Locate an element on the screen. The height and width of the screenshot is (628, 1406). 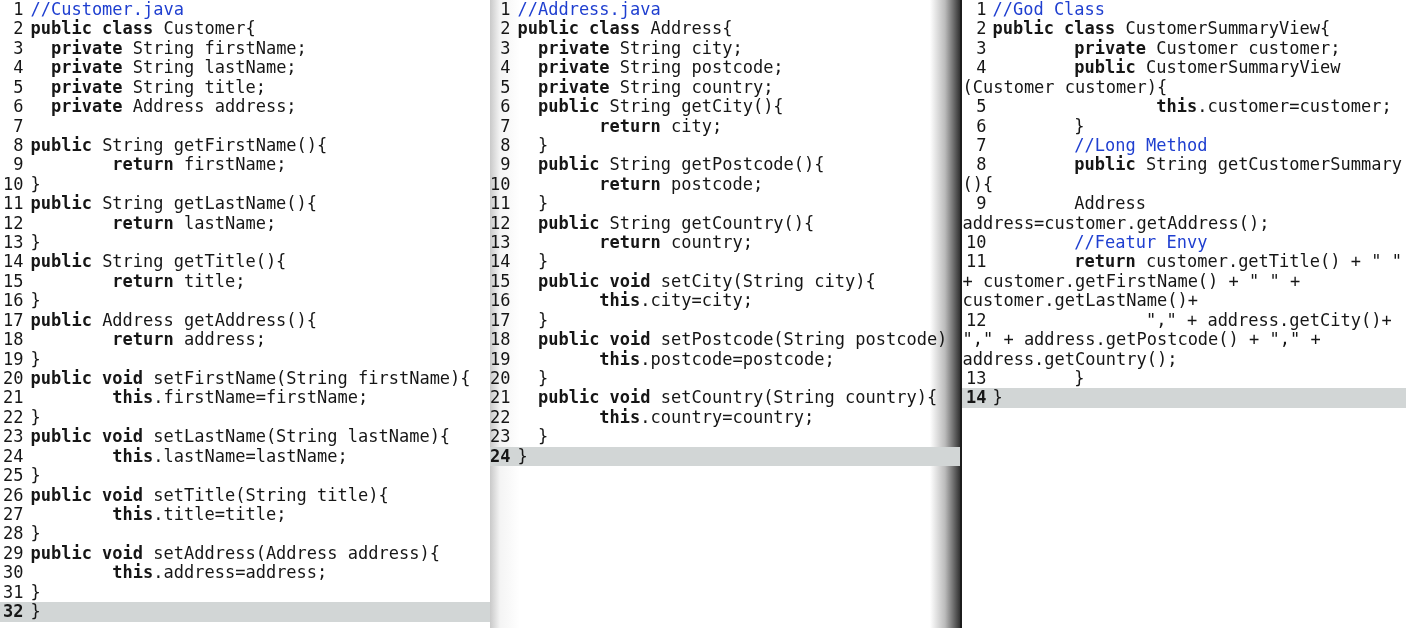
code-line: (Customer customer){ is located at coordinates (1065, 87).